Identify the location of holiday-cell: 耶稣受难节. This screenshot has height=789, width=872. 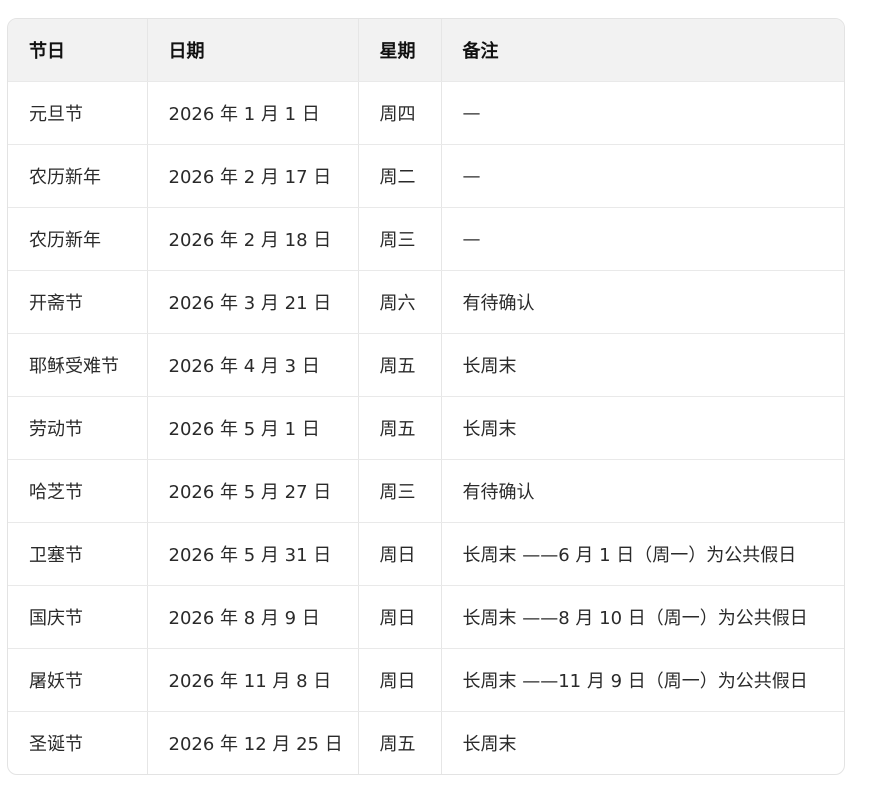
(78, 365).